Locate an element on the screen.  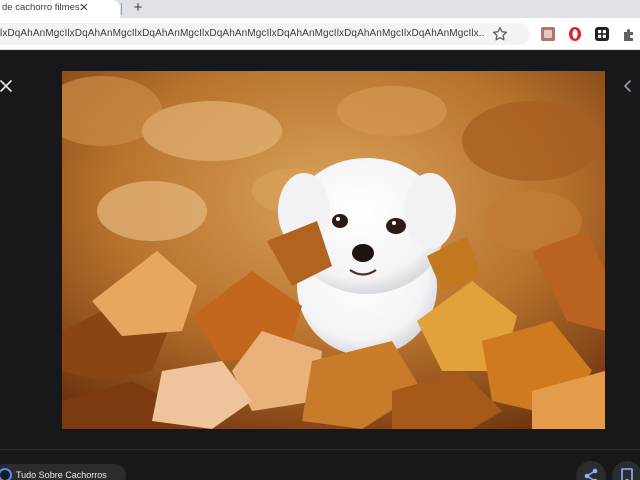
close-icon is located at coordinates (6, 86).